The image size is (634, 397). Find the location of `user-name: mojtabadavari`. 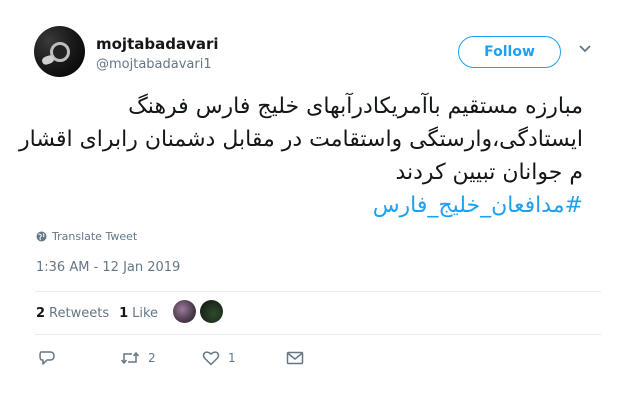

user-name: mojtabadavari is located at coordinates (157, 44).